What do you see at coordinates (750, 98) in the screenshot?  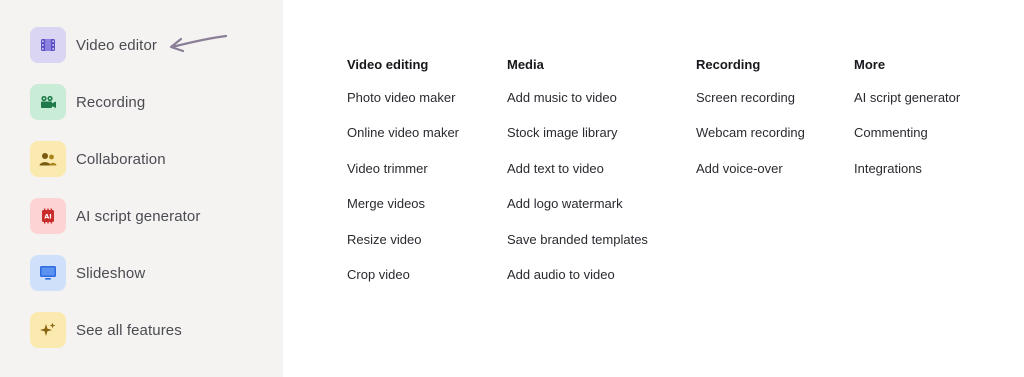 I see `menu-link: Screen recording` at bounding box center [750, 98].